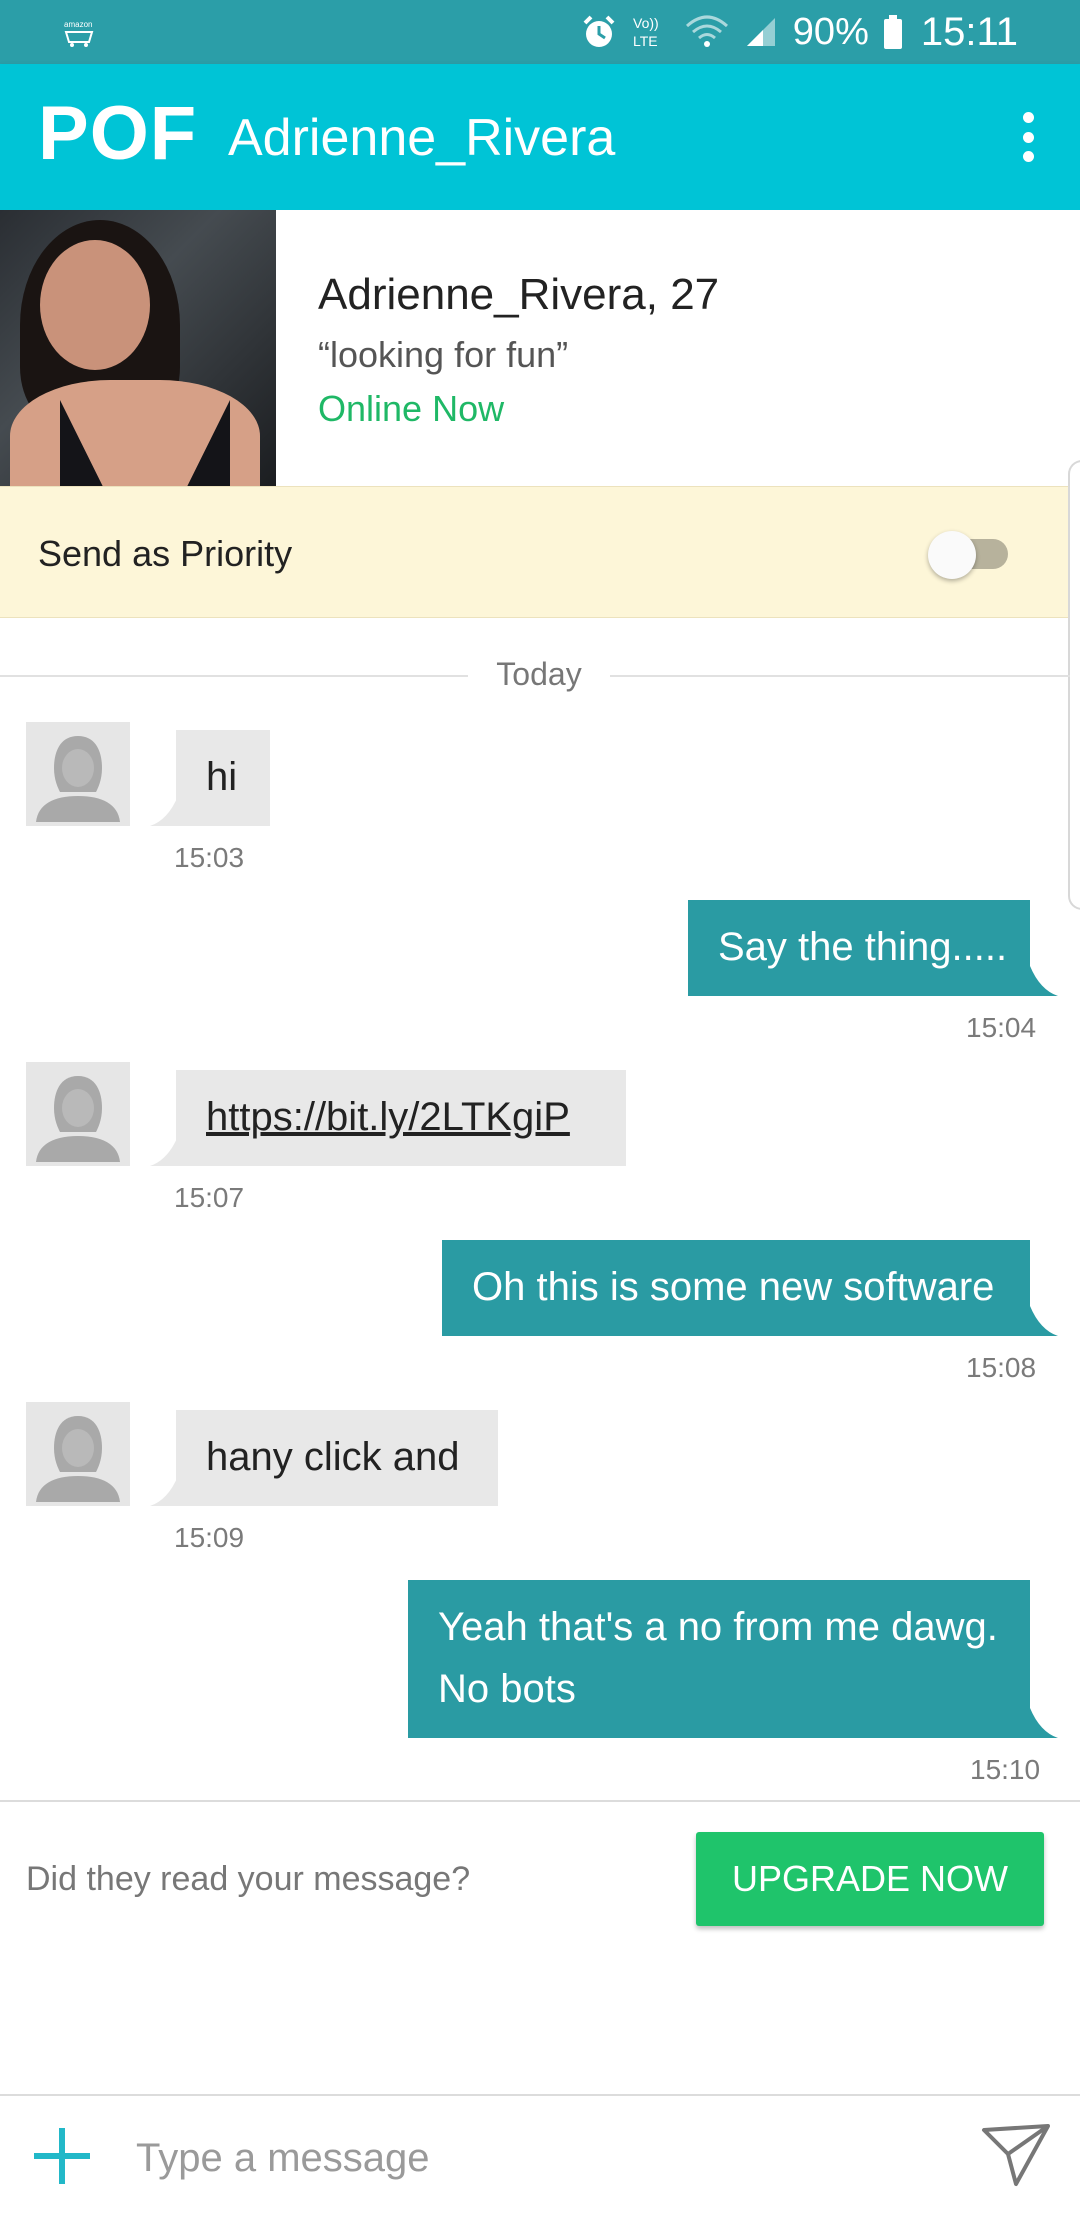 The image size is (1080, 2220). What do you see at coordinates (969, 31) in the screenshot?
I see `status-time: 15:11` at bounding box center [969, 31].